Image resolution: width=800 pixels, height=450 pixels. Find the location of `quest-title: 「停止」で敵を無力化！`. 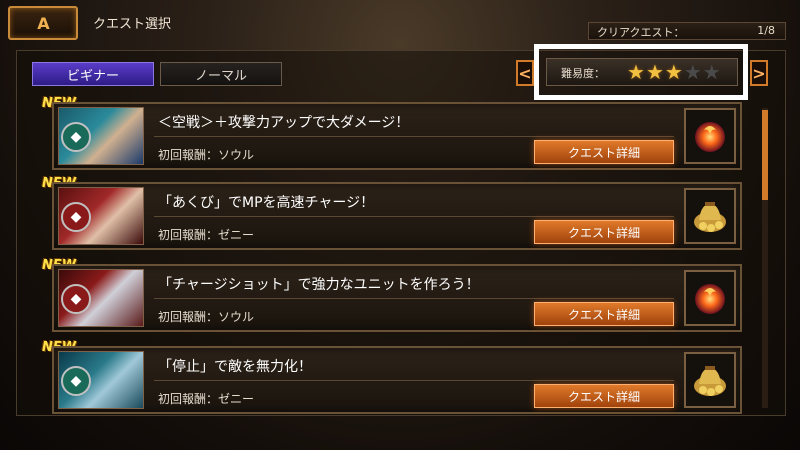

quest-title: 「停止」で敵を無力化！ is located at coordinates (235, 367).